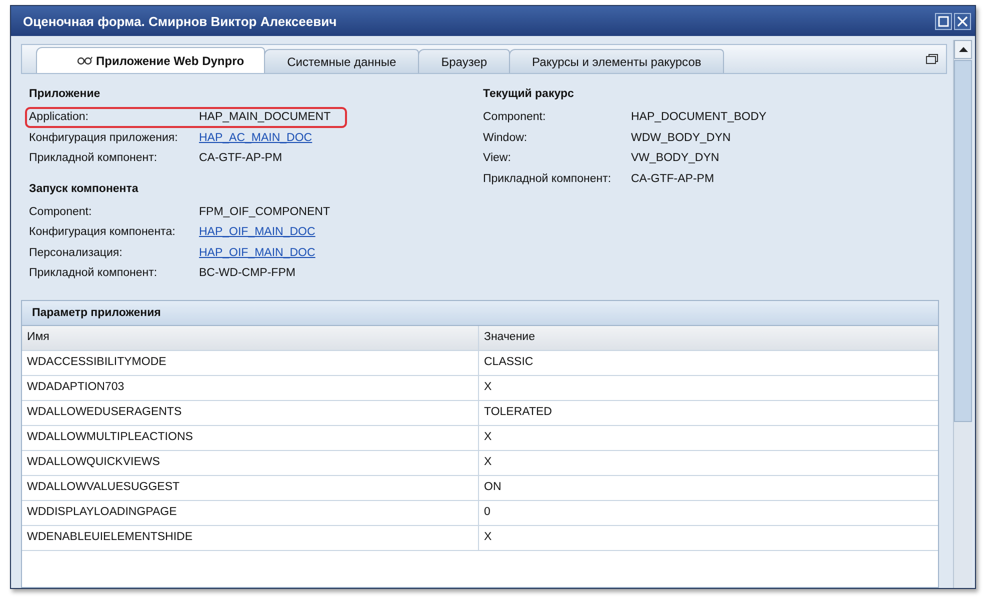 The height and width of the screenshot is (597, 993). Describe the element at coordinates (698, 117) in the screenshot. I see `field-value: HAP_DOCUMENT_BODY` at that location.